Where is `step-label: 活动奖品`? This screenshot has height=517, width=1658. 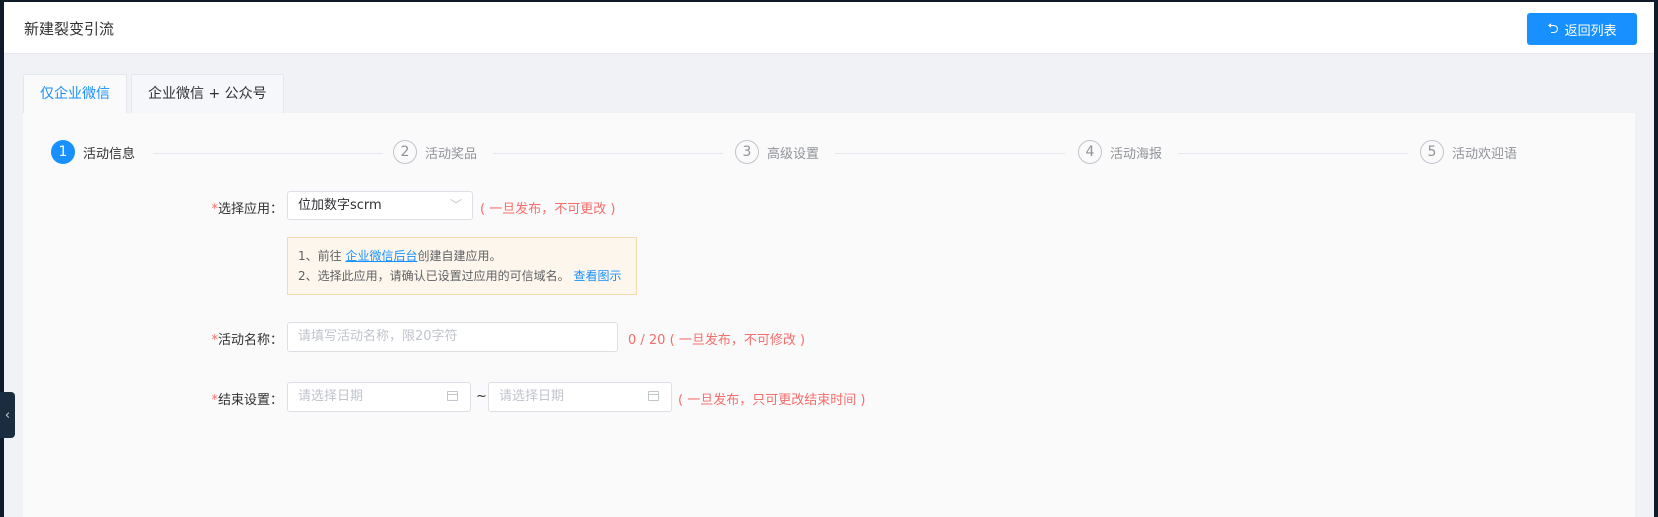
step-label: 活动奖品 is located at coordinates (451, 154).